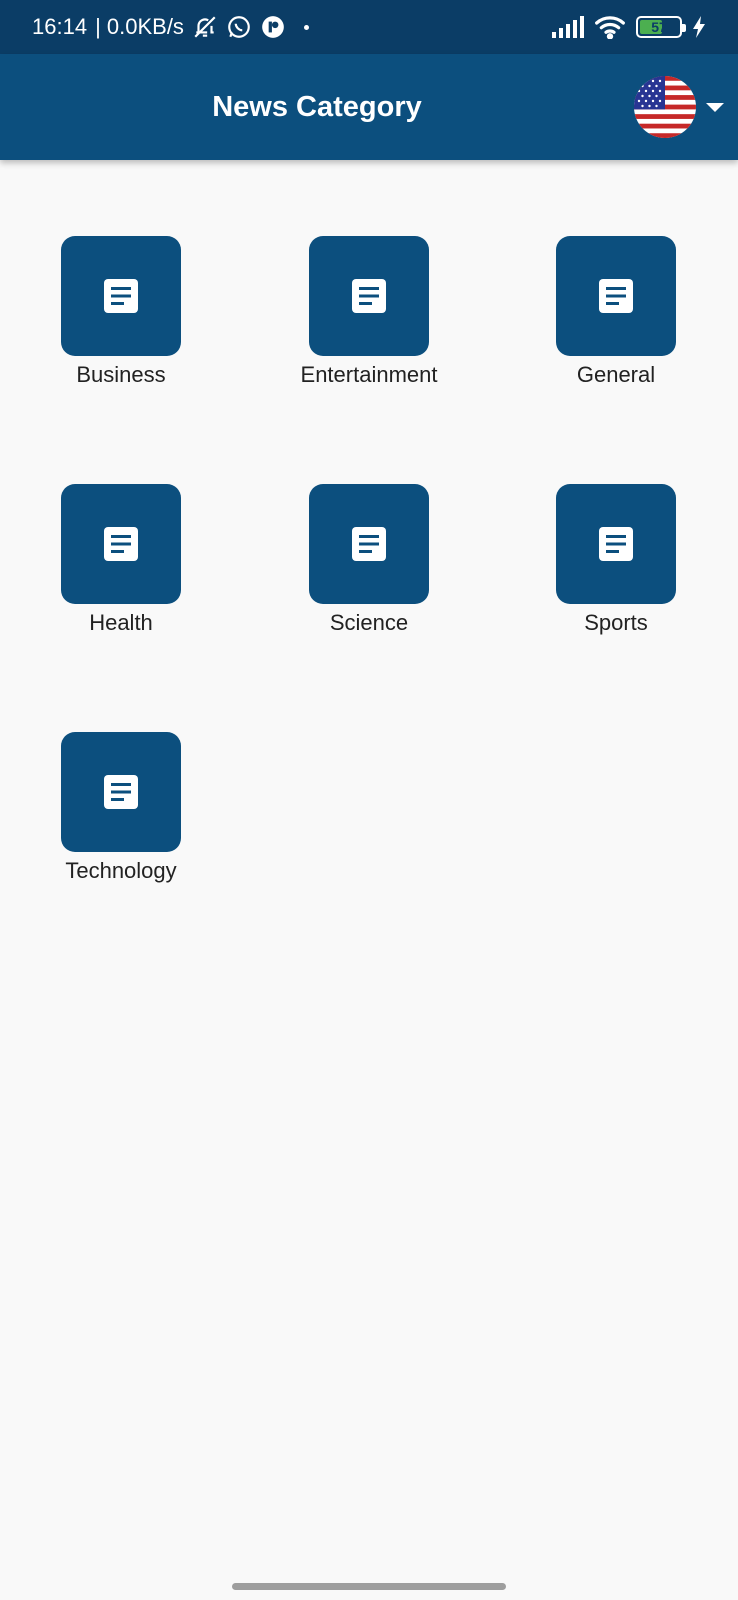 The width and height of the screenshot is (738, 1600). I want to click on category-tile-health: Health, so click(121, 560).